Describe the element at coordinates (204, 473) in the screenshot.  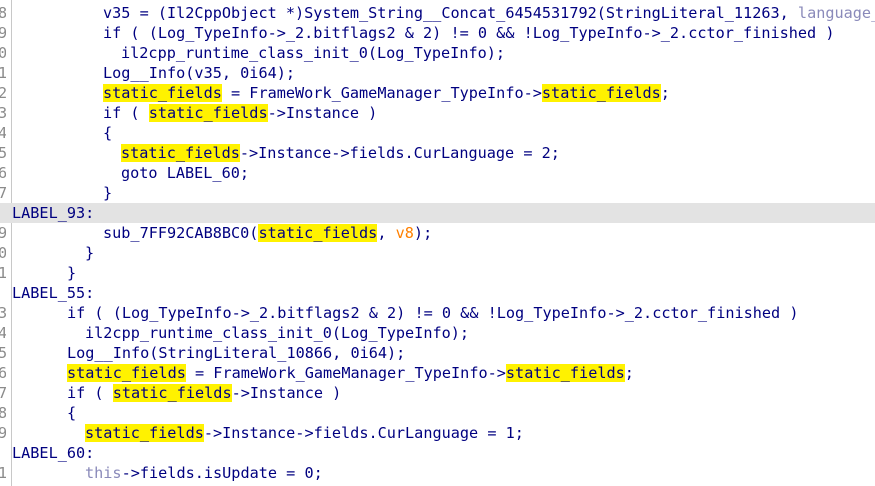
I see `code-text: this->fields.isUpdate = 0;` at that location.